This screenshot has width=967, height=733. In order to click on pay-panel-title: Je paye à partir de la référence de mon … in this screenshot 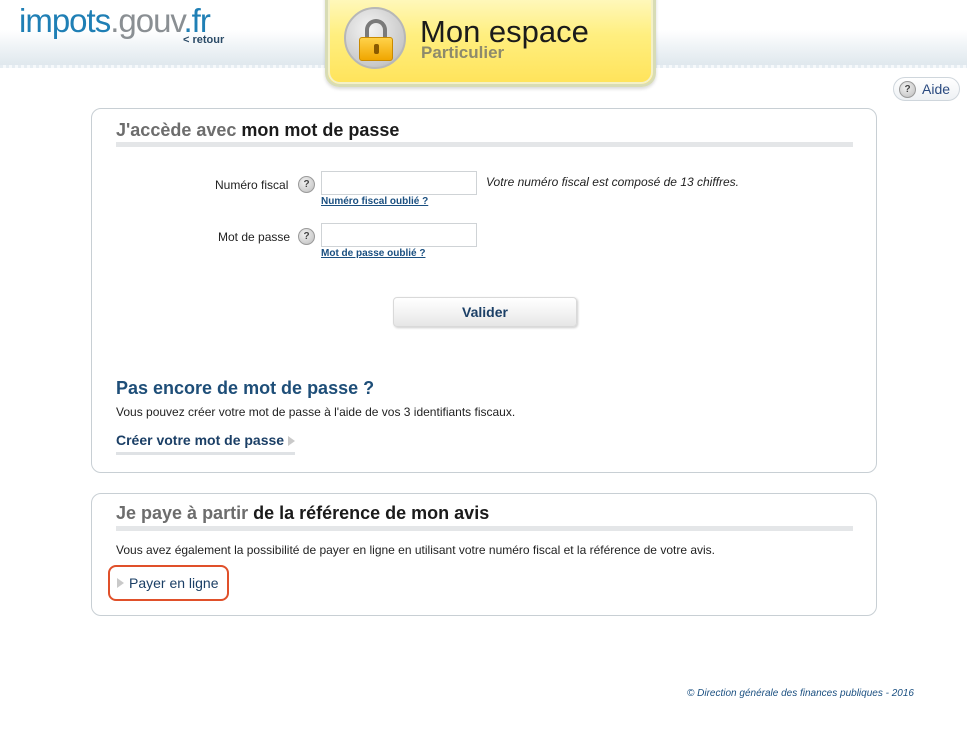, I will do `click(302, 513)`.